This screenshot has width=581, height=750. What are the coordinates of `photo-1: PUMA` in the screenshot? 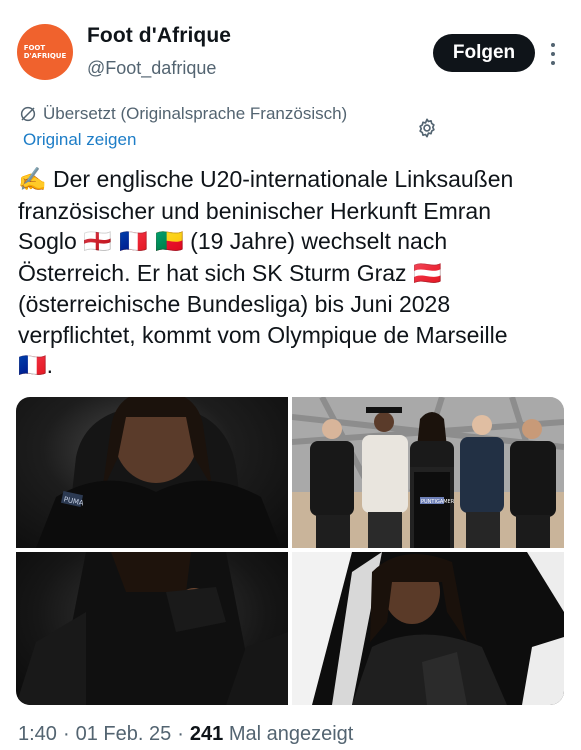 It's located at (152, 472).